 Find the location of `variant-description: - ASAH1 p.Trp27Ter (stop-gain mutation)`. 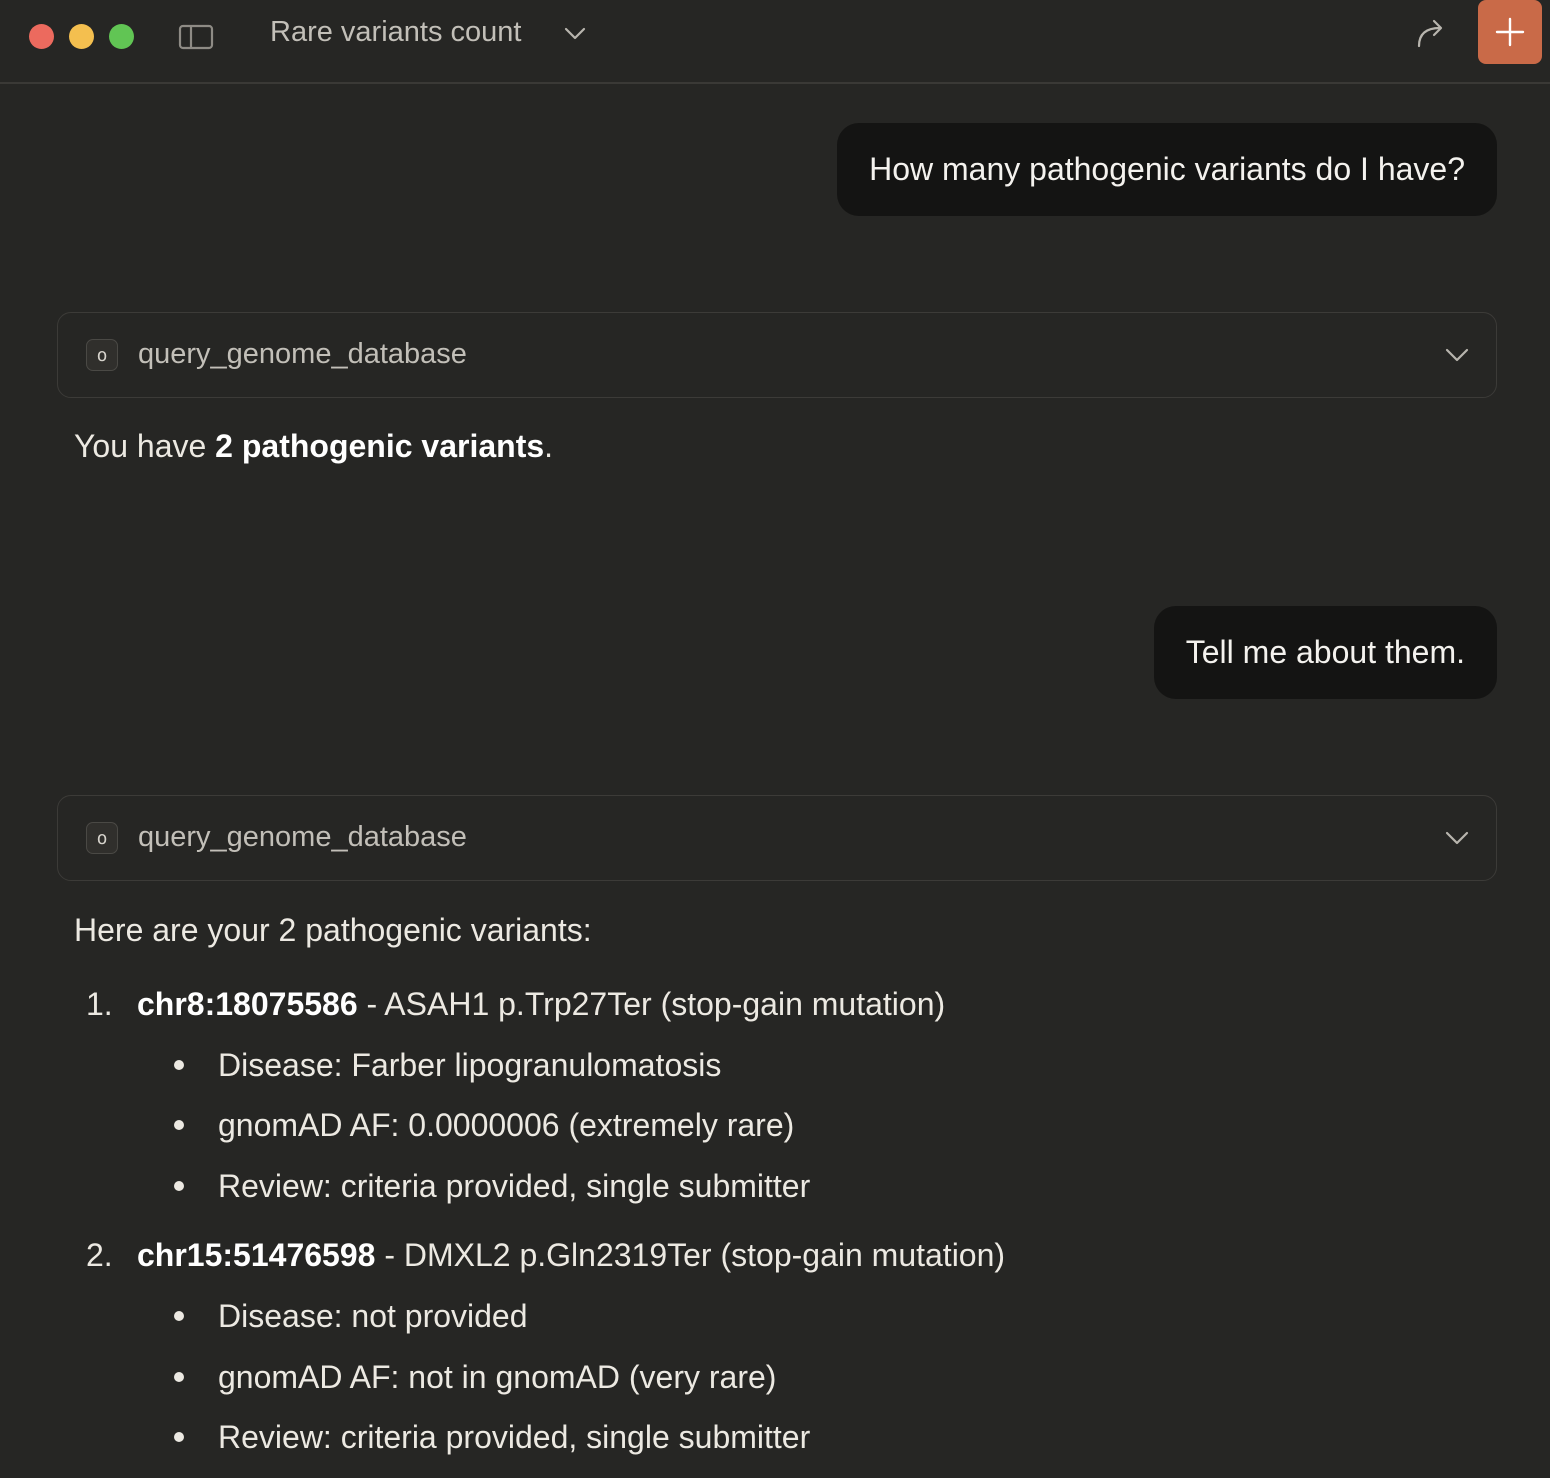

variant-description: - ASAH1 p.Trp27Ter (stop-gain mutation) is located at coordinates (651, 1004).